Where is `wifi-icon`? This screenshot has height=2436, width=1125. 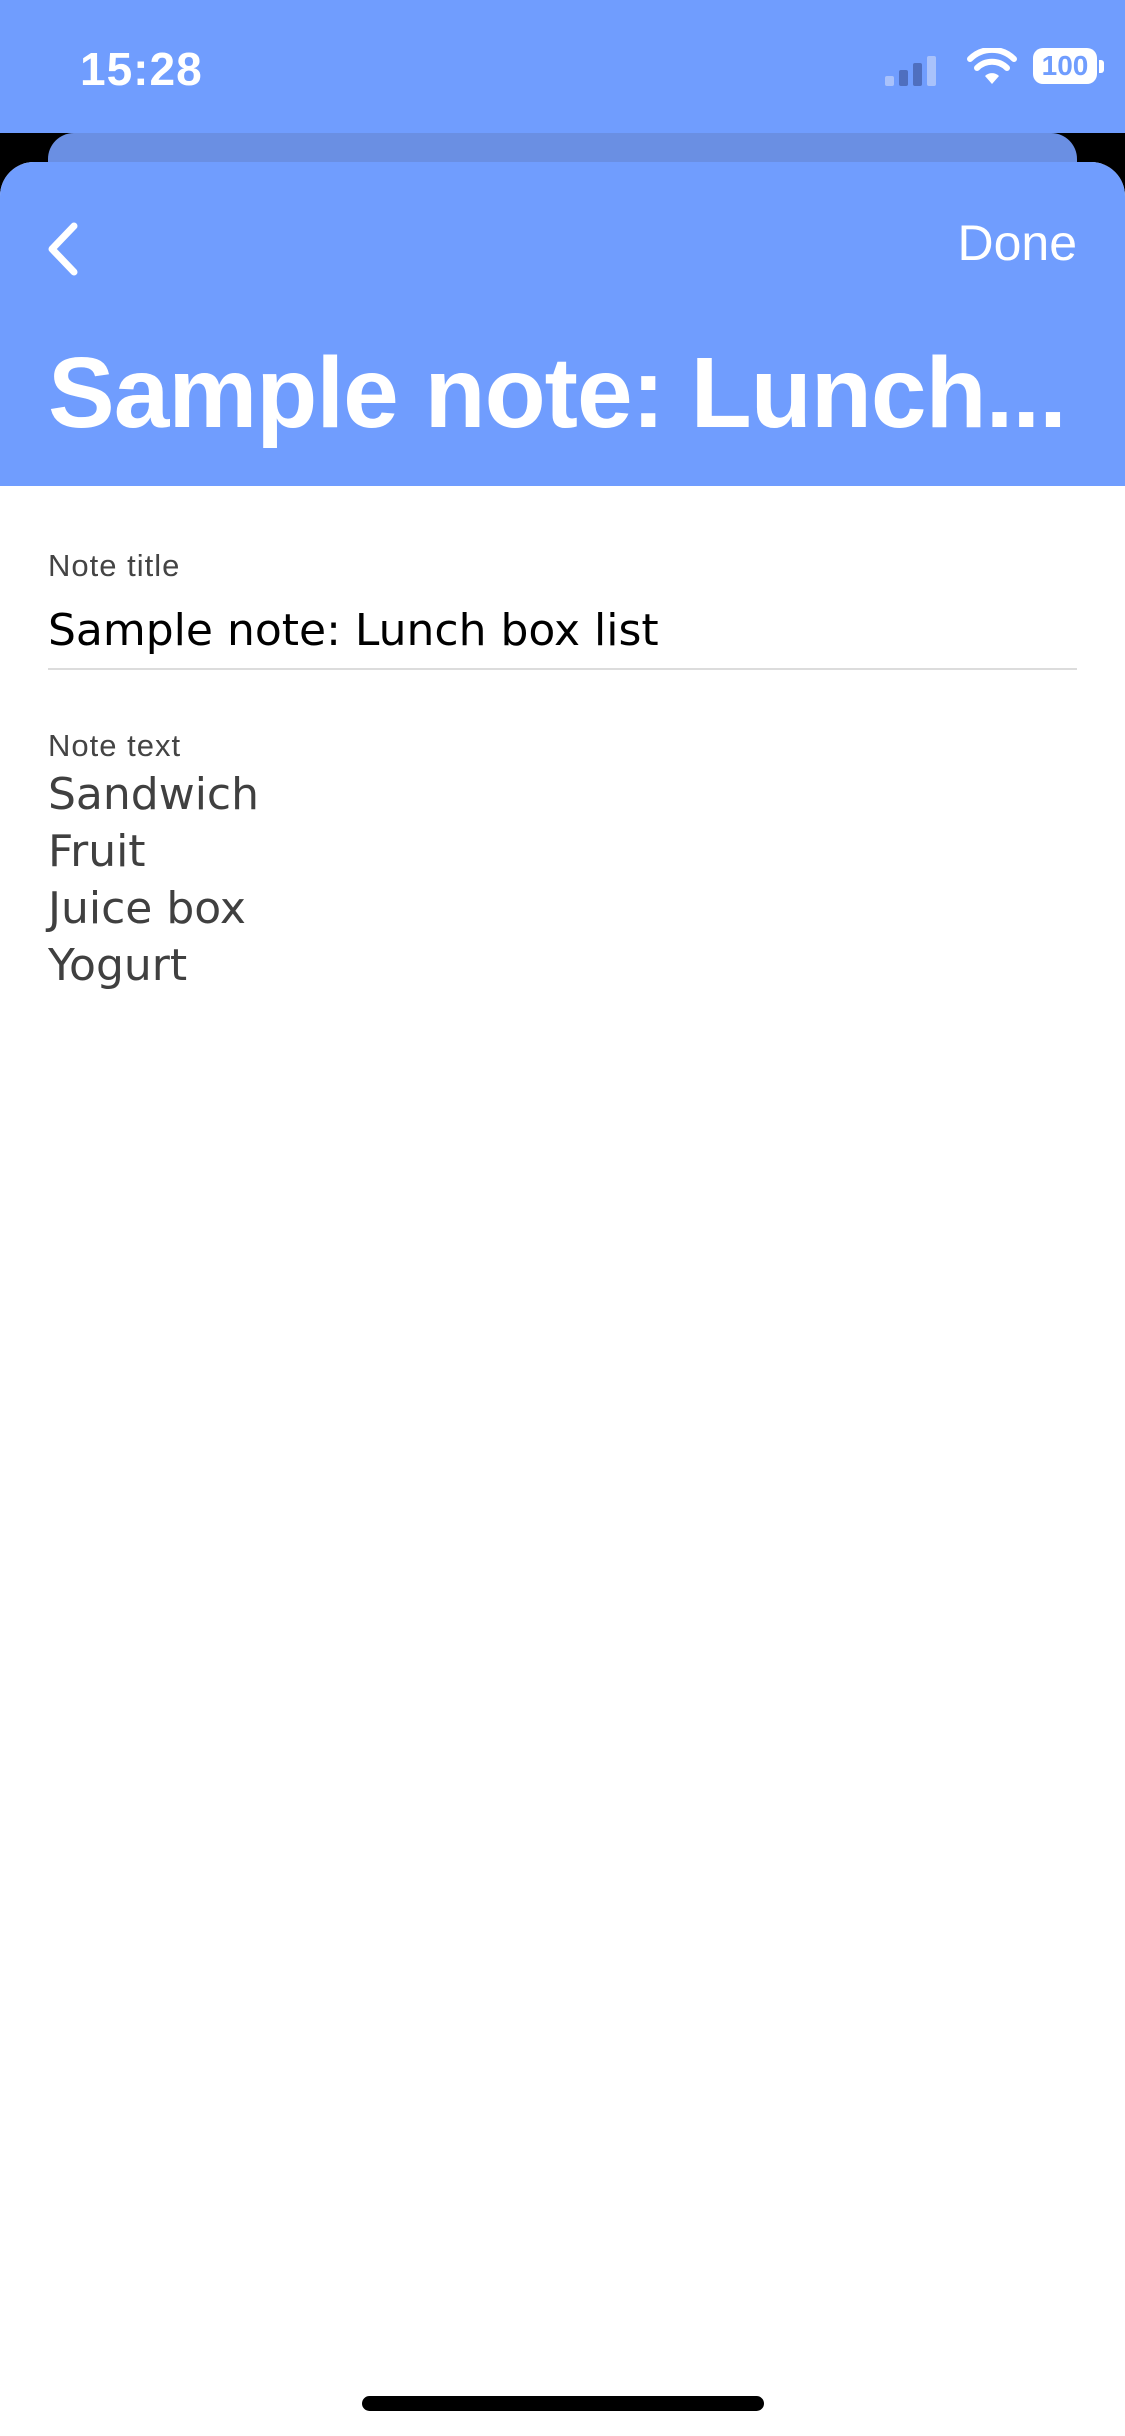
wifi-icon is located at coordinates (992, 66).